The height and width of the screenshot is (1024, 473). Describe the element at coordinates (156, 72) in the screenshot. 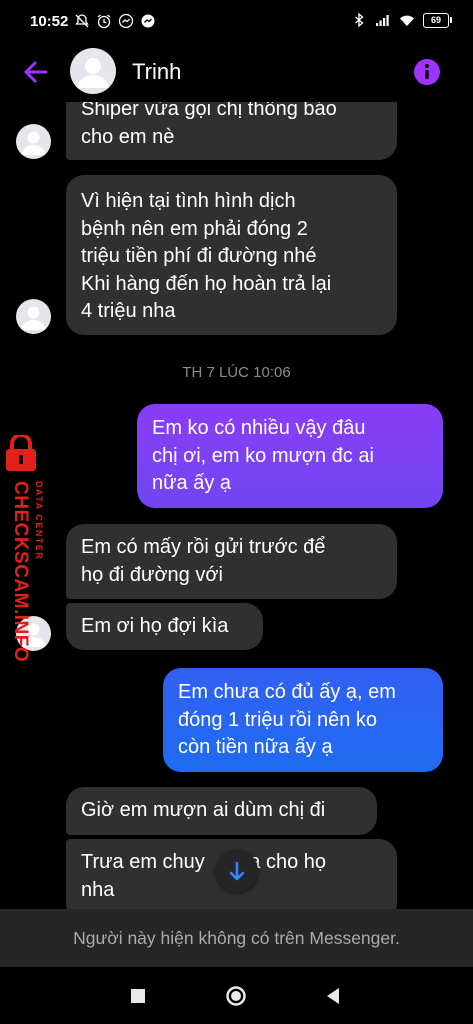

I see `contact-name: Trinh` at that location.